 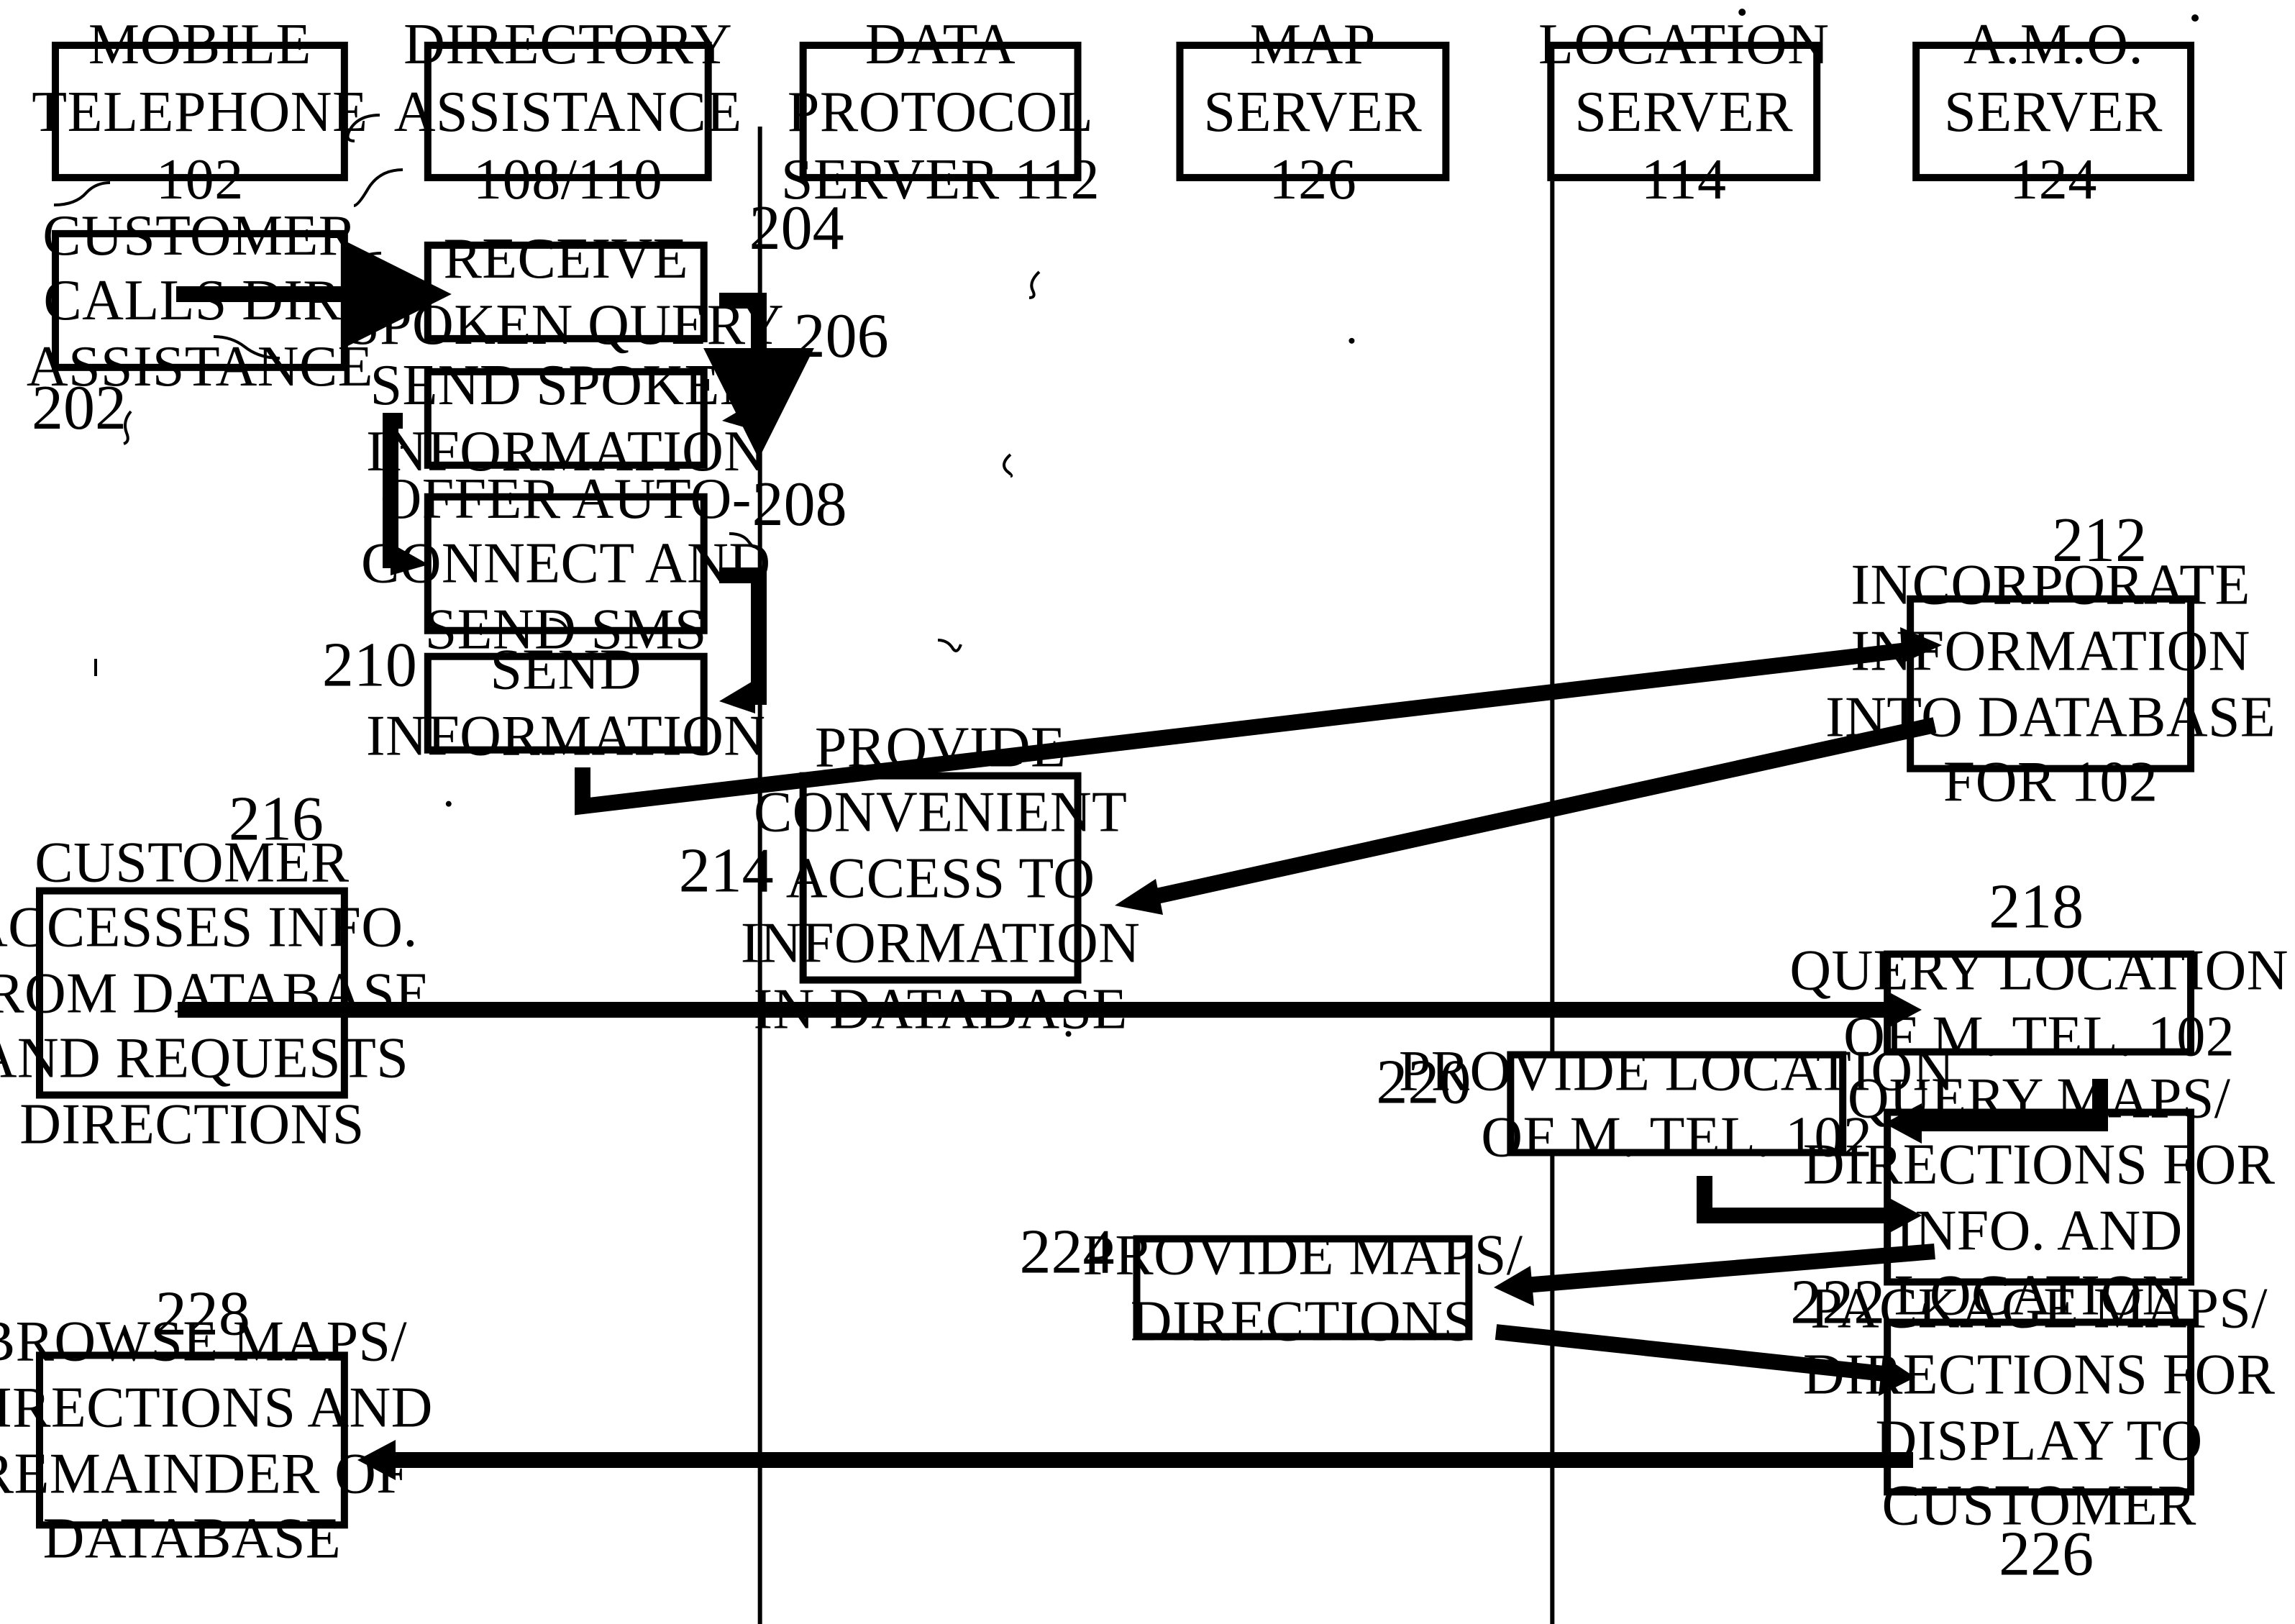 I want to click on actor-label-line: 114, so click(x=1684, y=179).